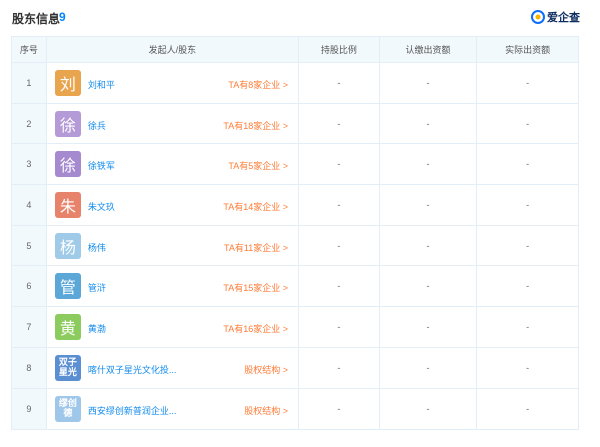 This screenshot has height=447, width=600. Describe the element at coordinates (528, 50) in the screenshot. I see `col-header-actual: 实际出资额` at that location.